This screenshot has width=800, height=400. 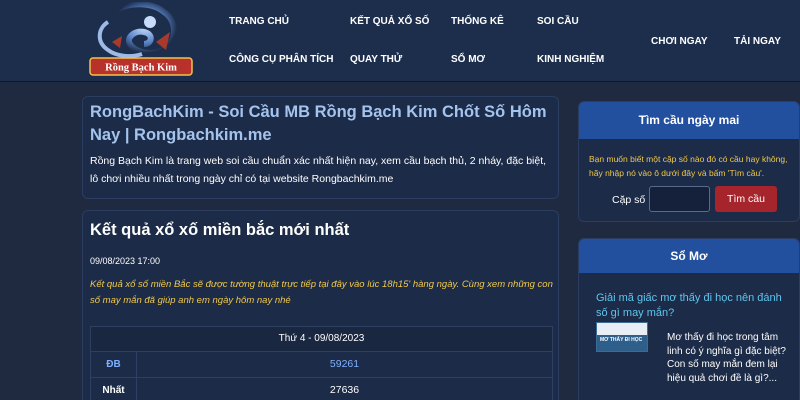 I want to click on nav-trang-chu: TRANG CHỦ, so click(x=259, y=21).